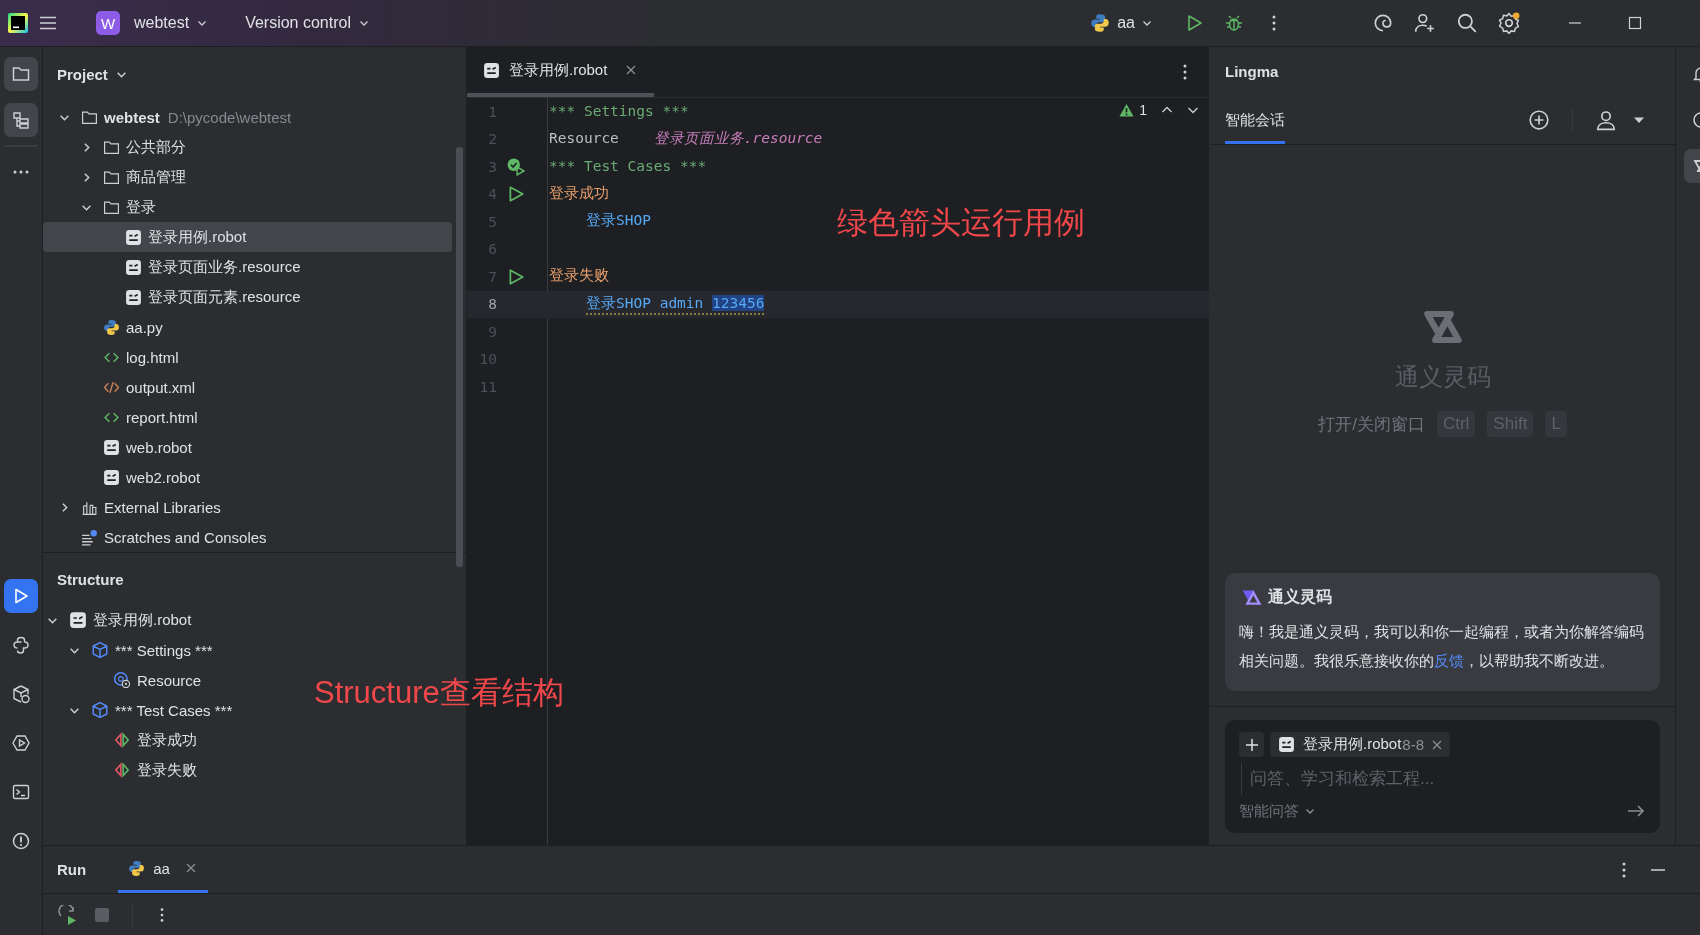 This screenshot has width=1700, height=935. Describe the element at coordinates (439, 693) in the screenshot. I see `annotation-text: Structure查看结构` at that location.